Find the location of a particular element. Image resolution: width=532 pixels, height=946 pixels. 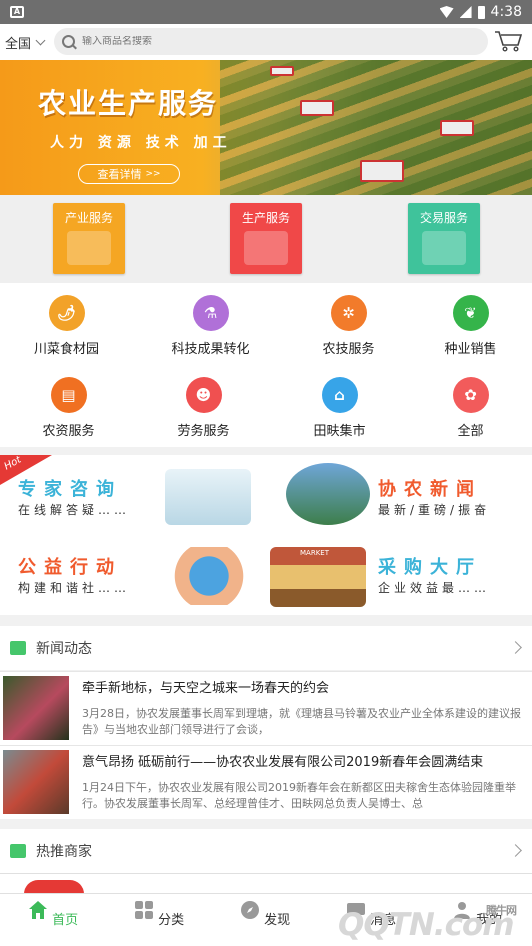

chevron-down-icon is located at coordinates (40, 40).